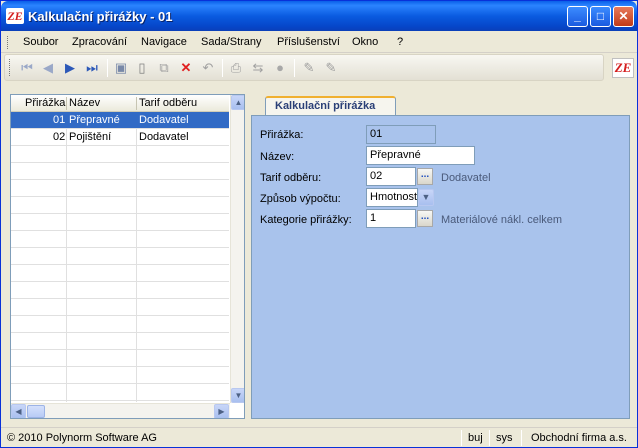  I want to click on delete-icon: ✕, so click(186, 68).